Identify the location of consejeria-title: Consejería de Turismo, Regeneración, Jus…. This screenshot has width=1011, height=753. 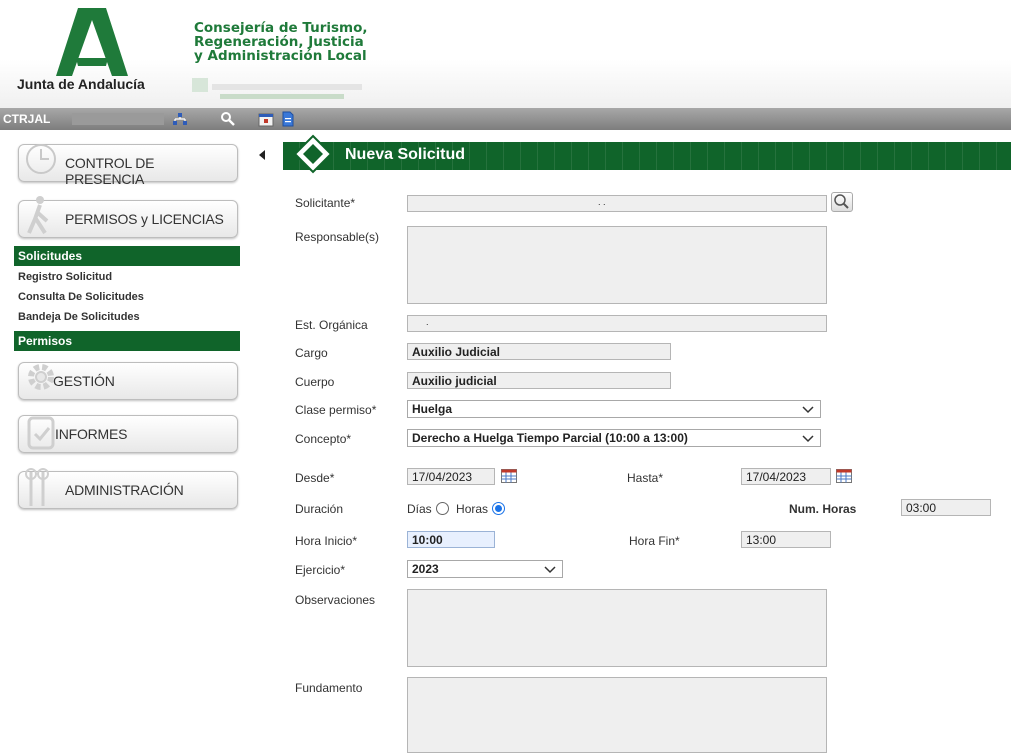
(281, 42).